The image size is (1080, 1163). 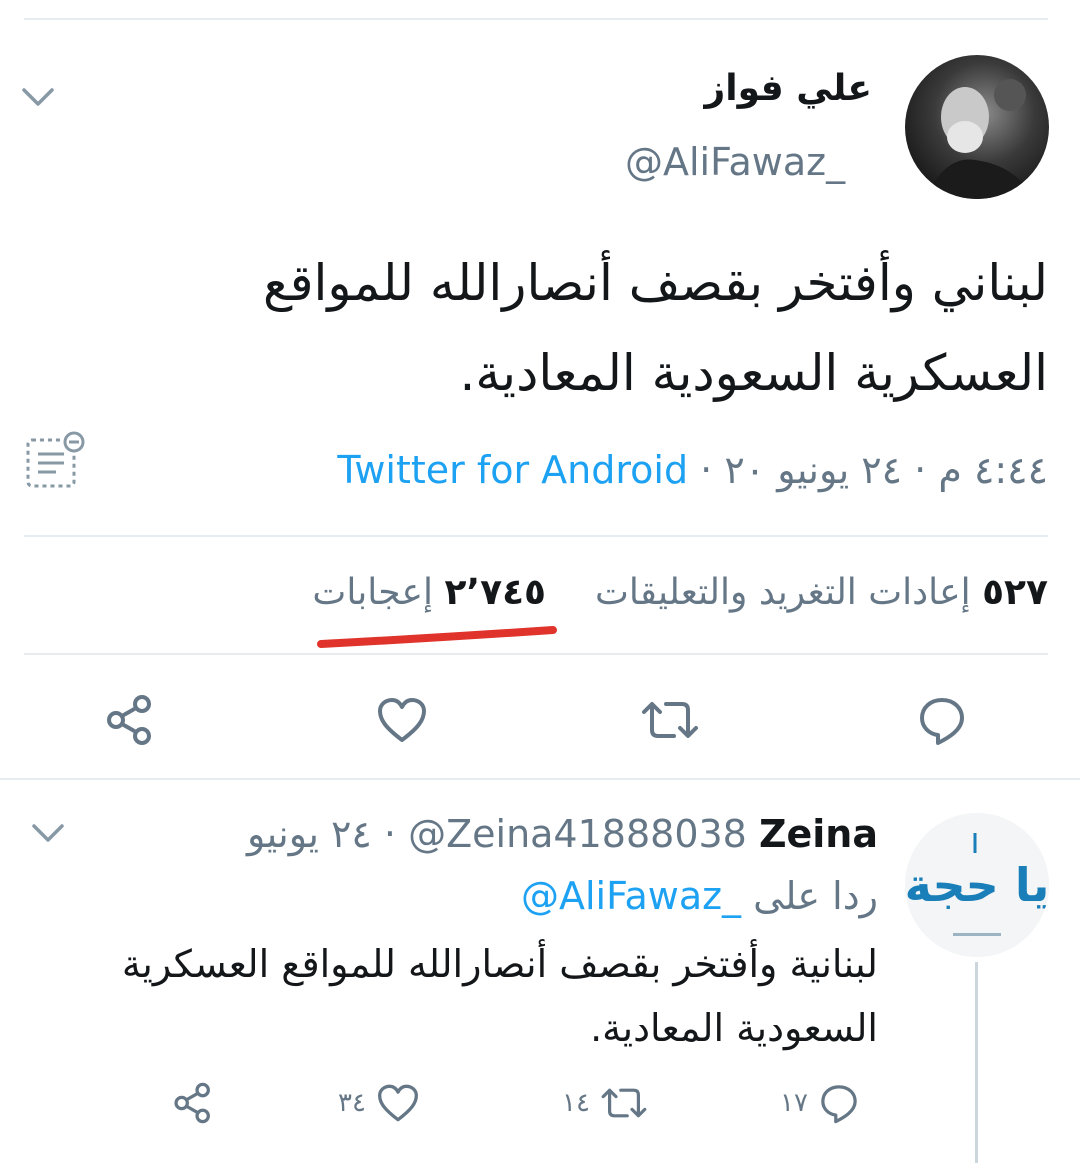 What do you see at coordinates (631, 896) in the screenshot?
I see `replying-to-handle: @AliFawaz_` at bounding box center [631, 896].